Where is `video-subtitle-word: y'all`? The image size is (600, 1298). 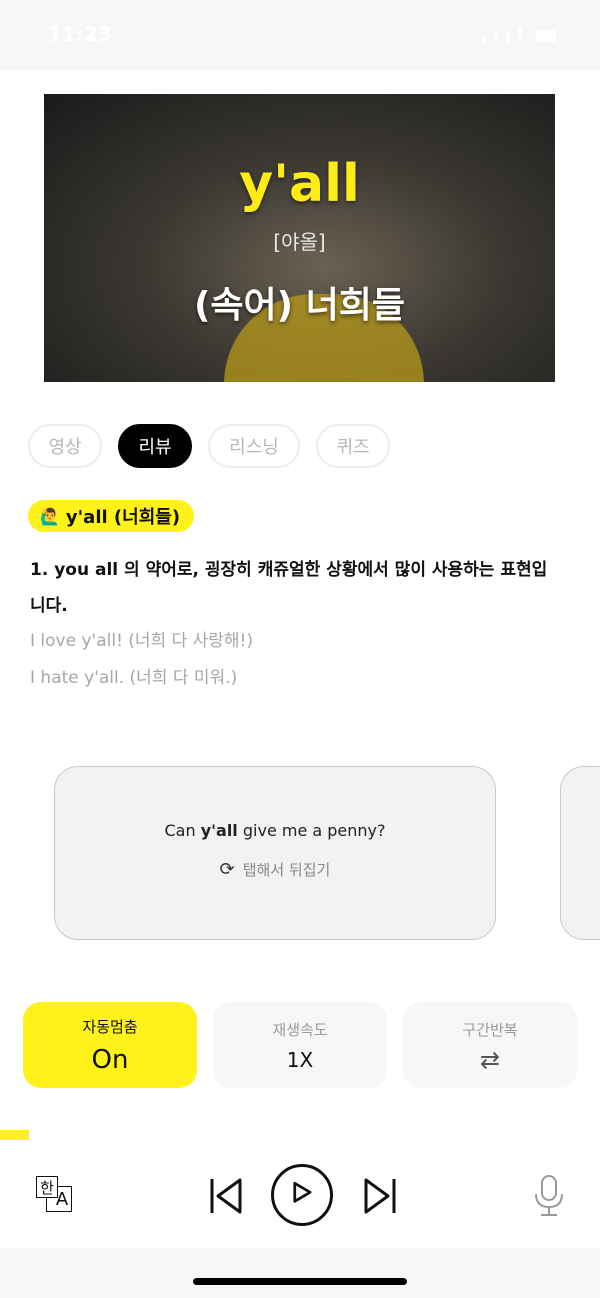
video-subtitle-word: y'all is located at coordinates (299, 184).